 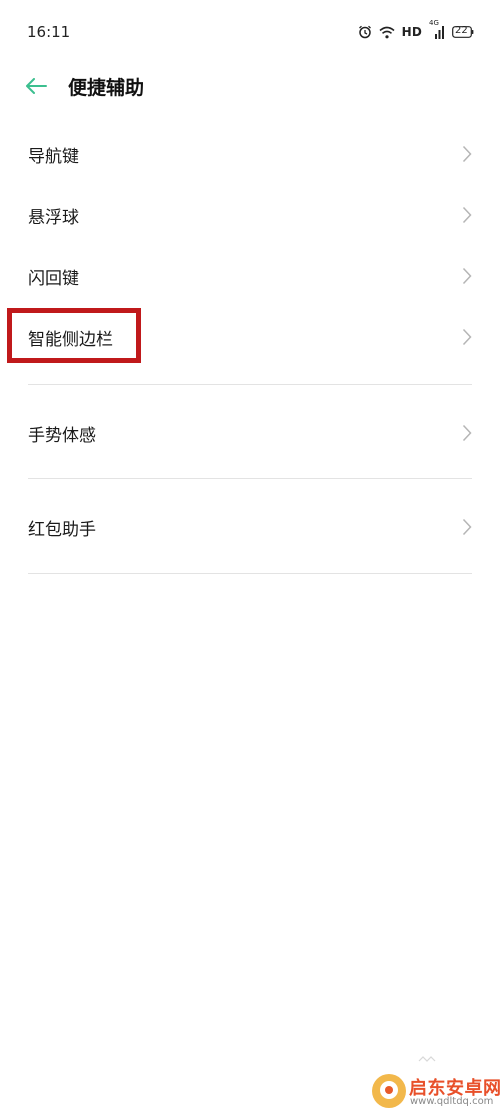 I want to click on list-item-gesture-motion: 手势体感, so click(x=250, y=433).